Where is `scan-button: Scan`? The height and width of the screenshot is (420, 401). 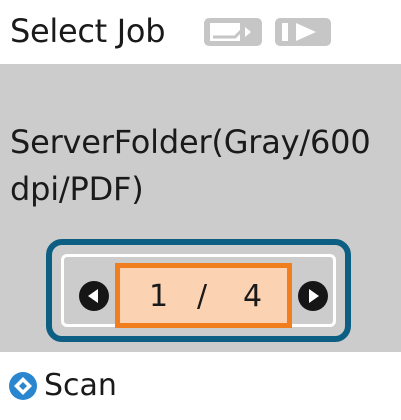 scan-button: Scan is located at coordinates (86, 386).